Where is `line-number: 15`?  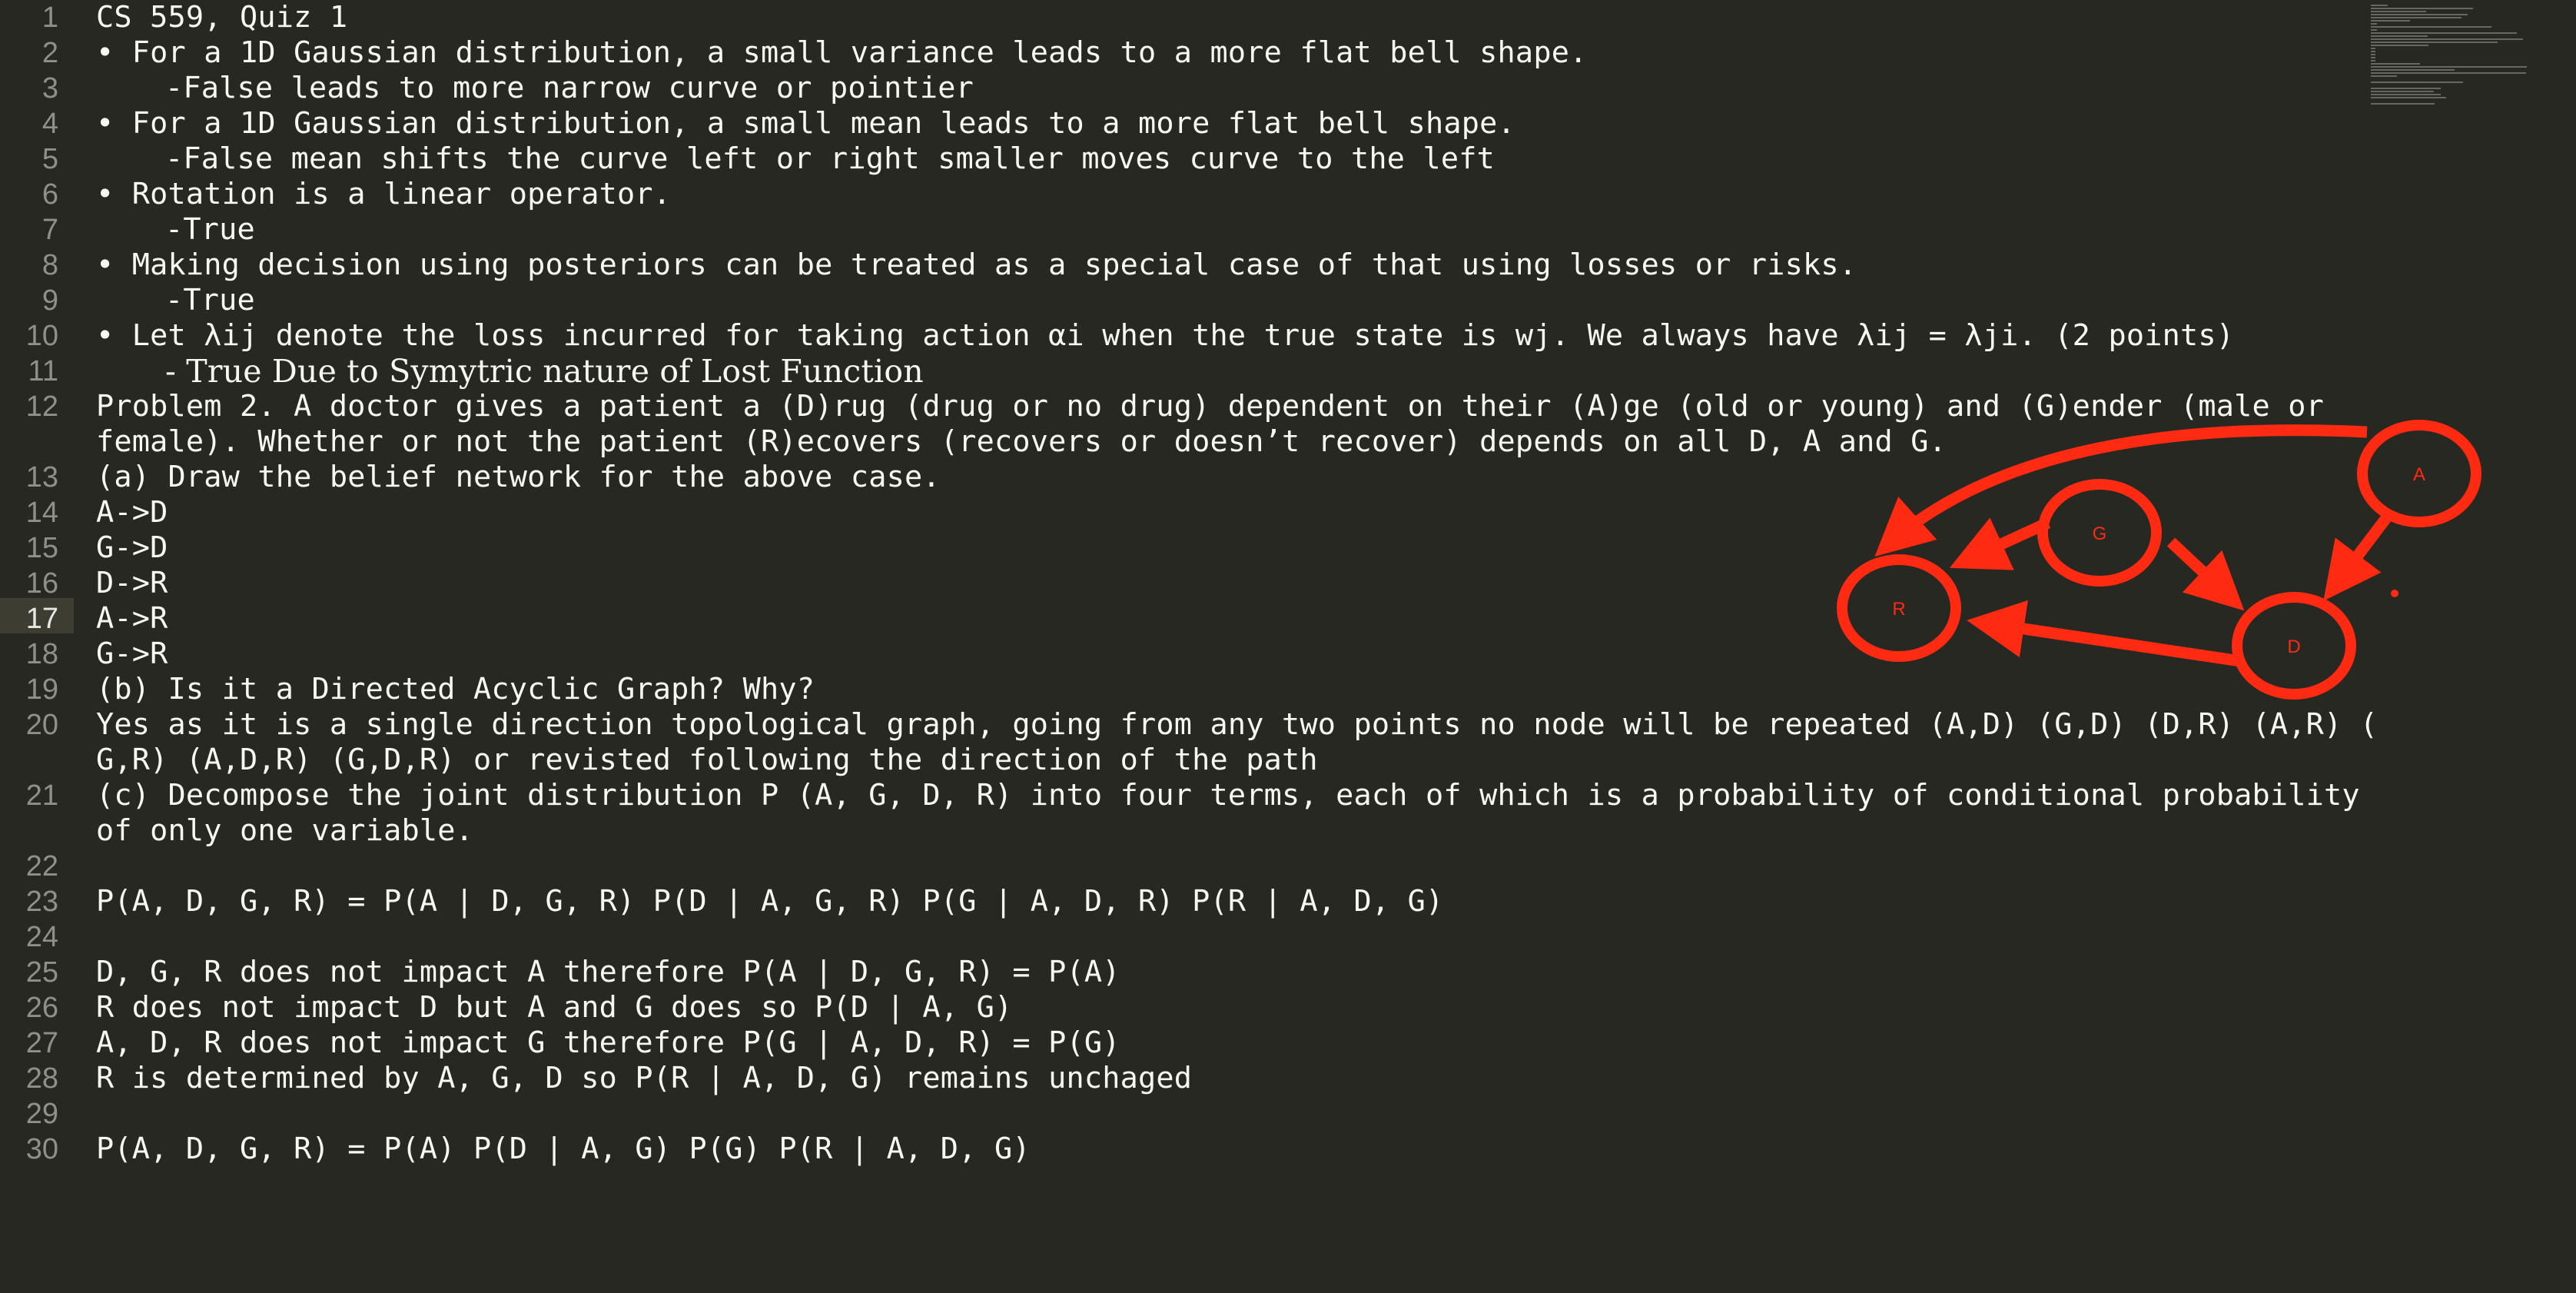 line-number: 15 is located at coordinates (41, 548).